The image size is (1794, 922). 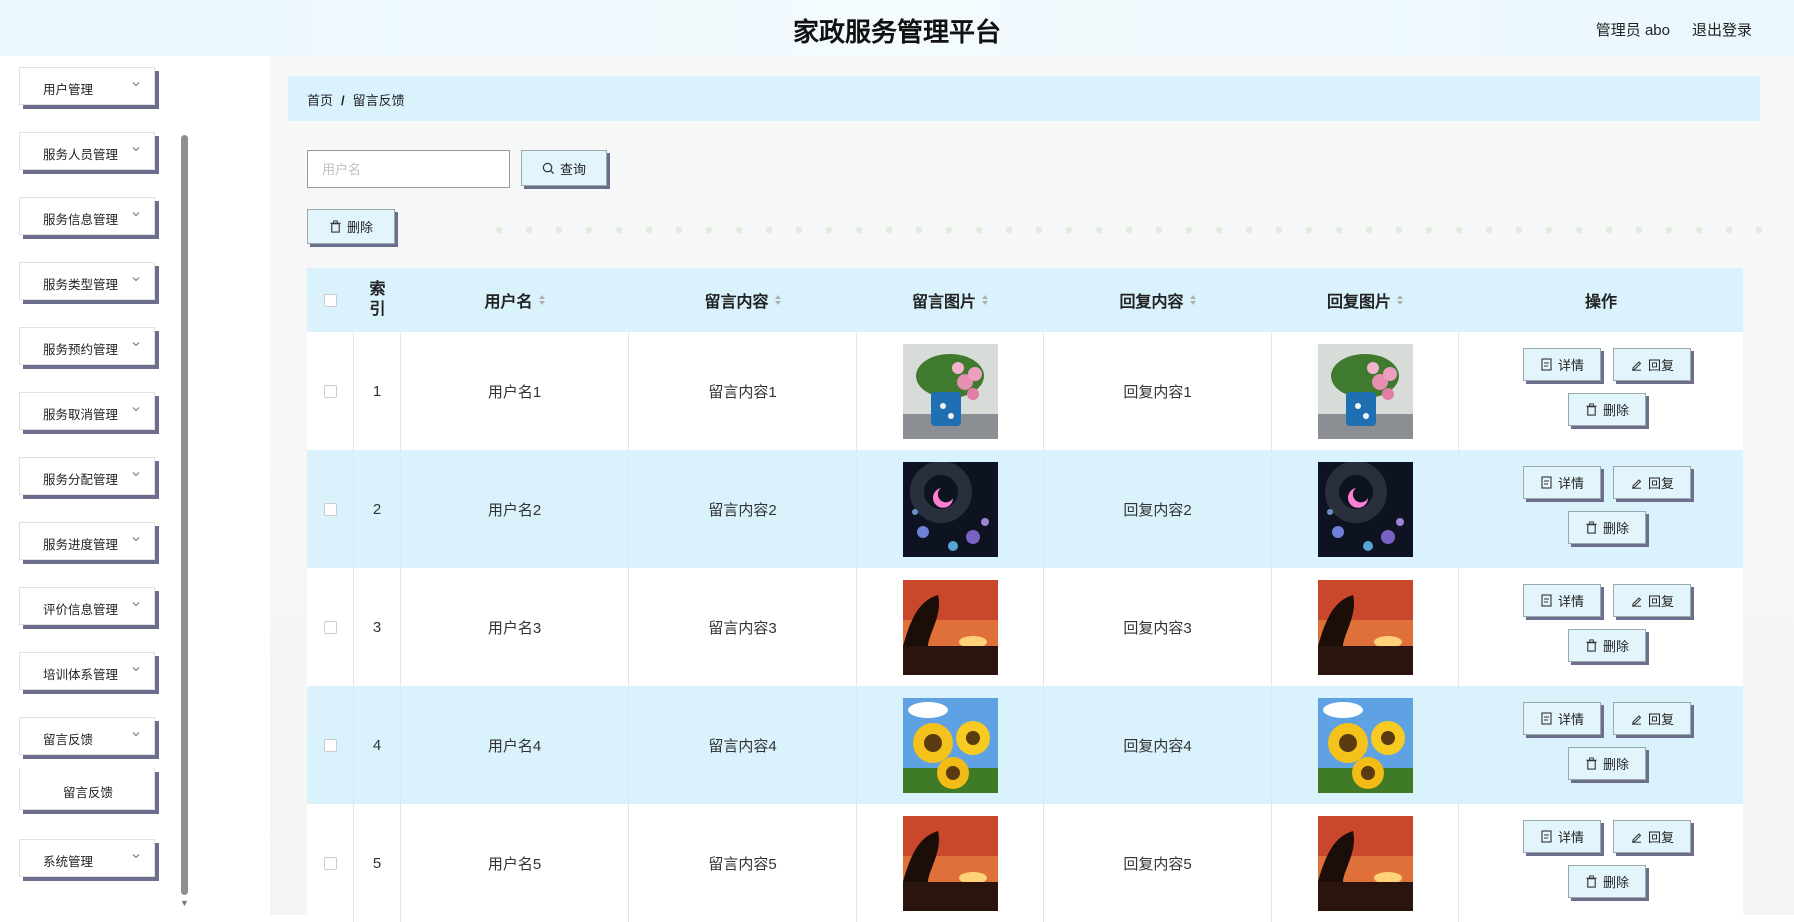 I want to click on header-reply-image: 回复图片, so click(x=1365, y=300).